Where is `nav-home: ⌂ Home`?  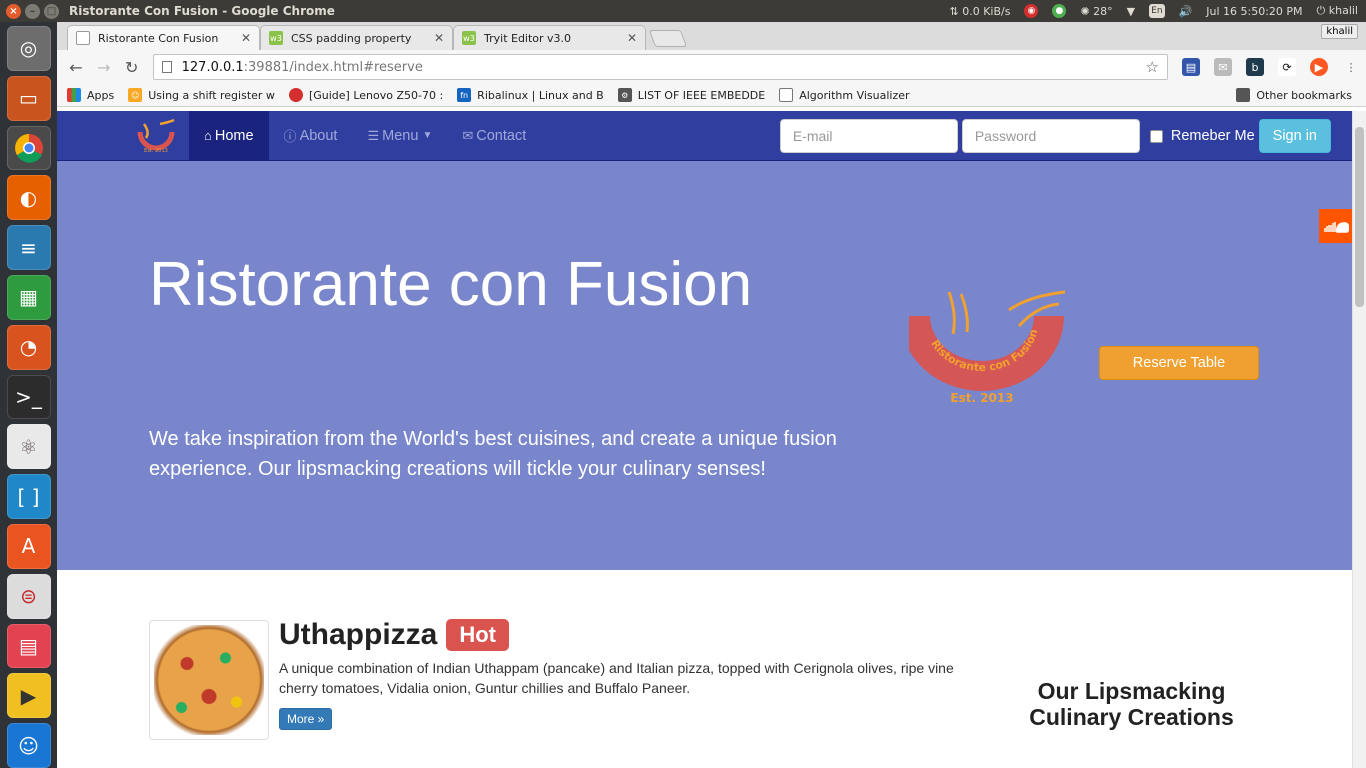 nav-home: ⌂ Home is located at coordinates (229, 136).